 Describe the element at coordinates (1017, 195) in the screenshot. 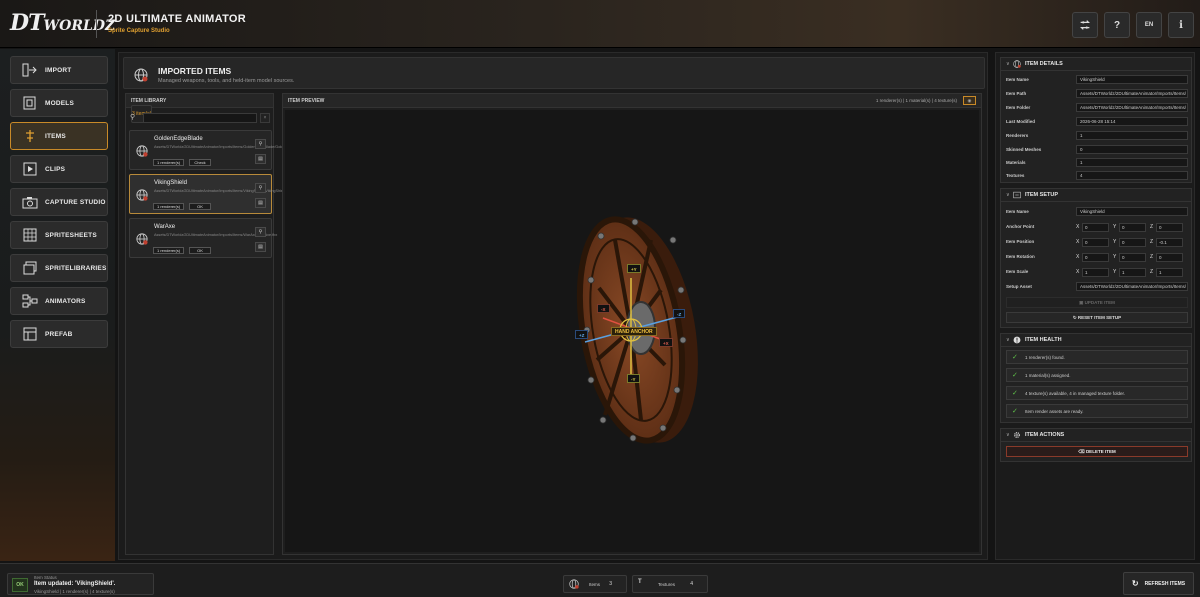

I see `setup-icon` at that location.